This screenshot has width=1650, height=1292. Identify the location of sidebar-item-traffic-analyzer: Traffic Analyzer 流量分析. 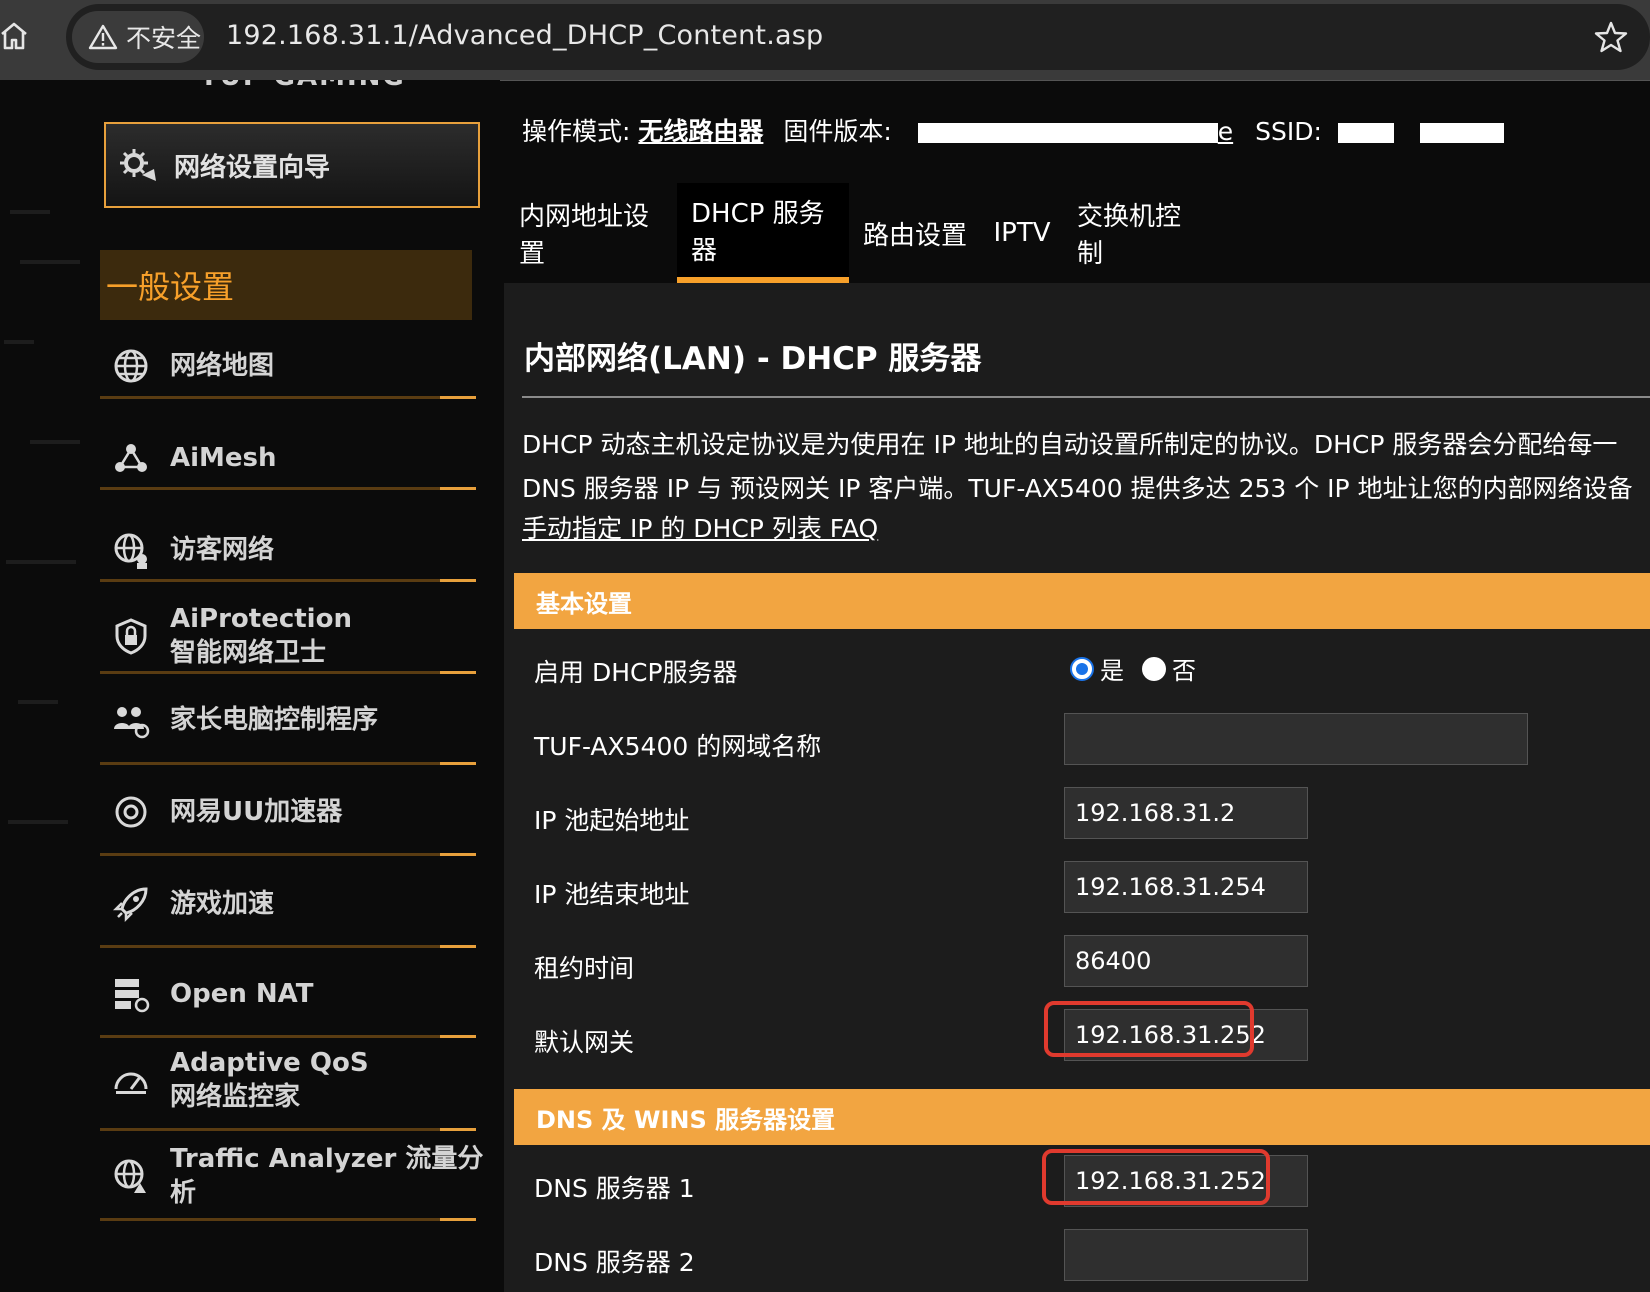
(306, 1176).